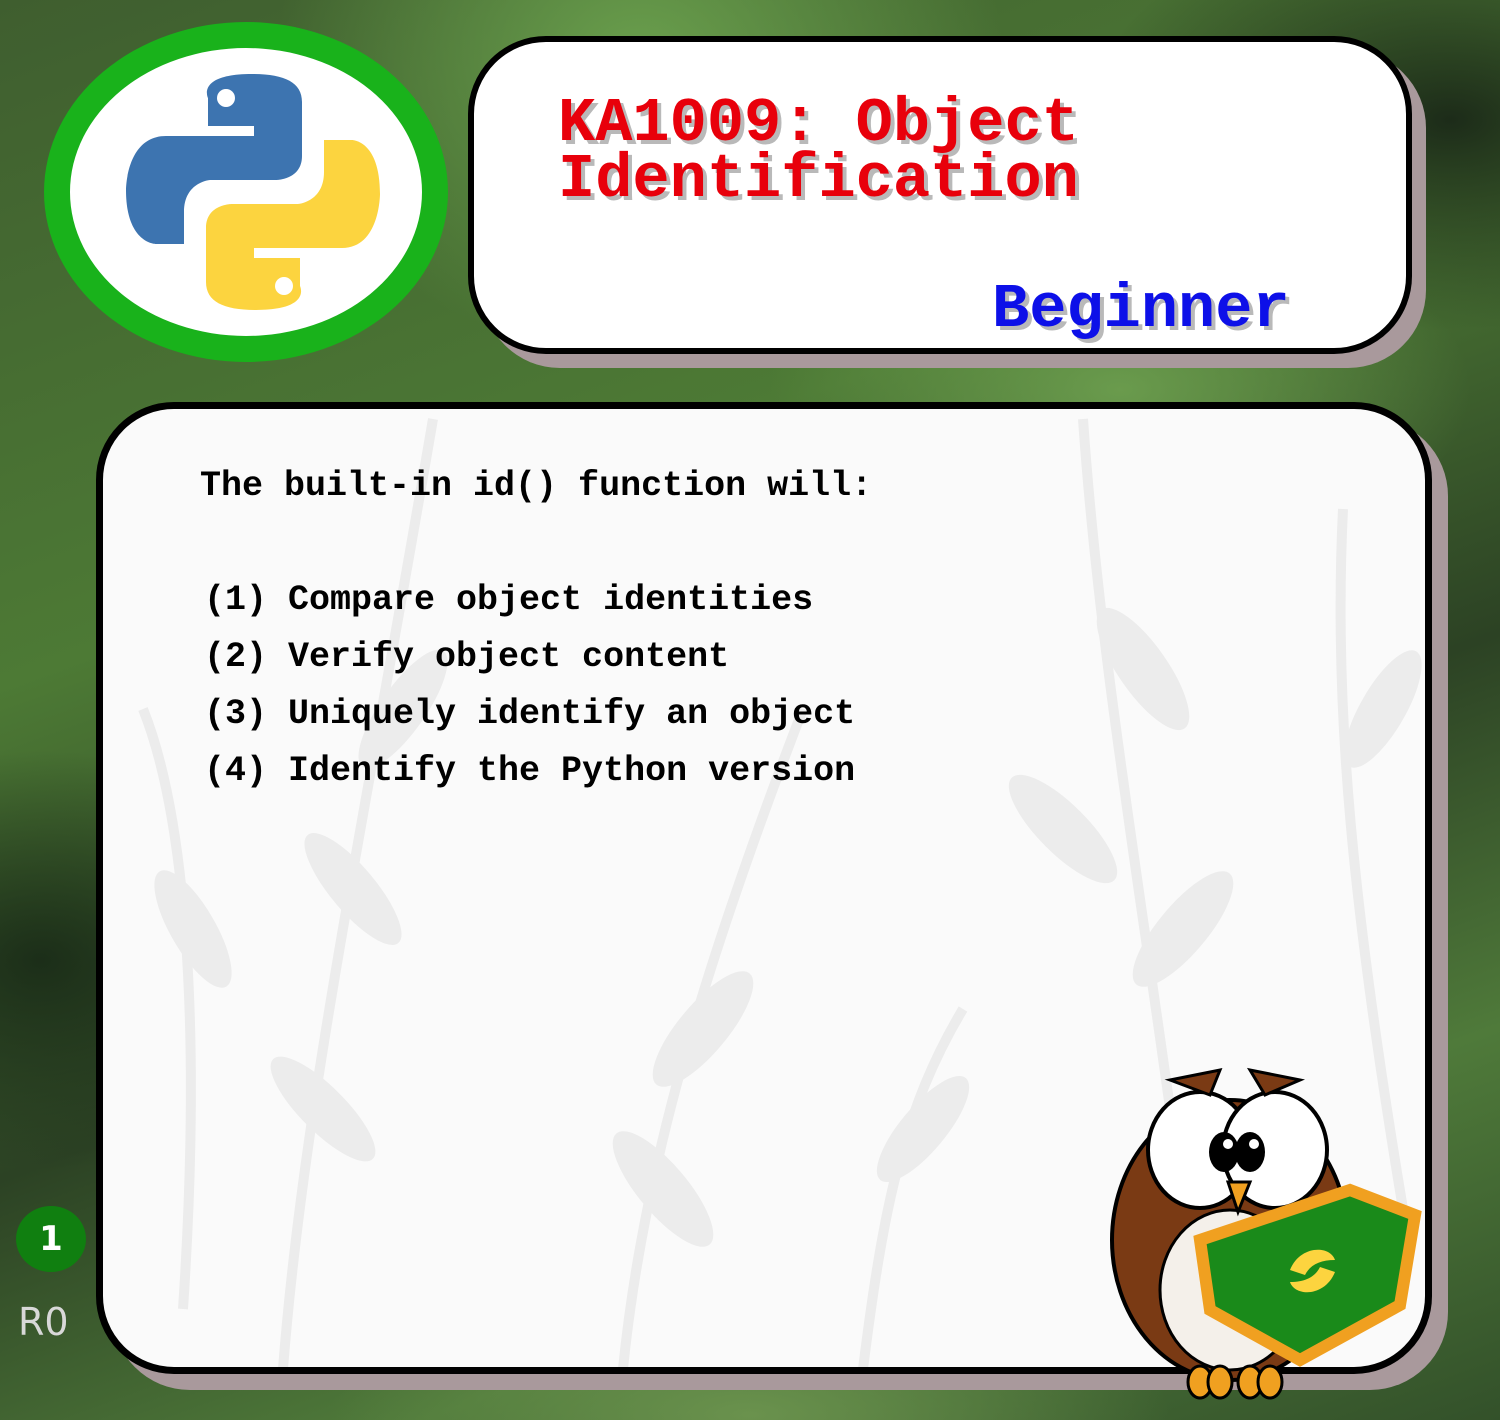  I want to click on answer-option-3: (3) Uniquely identify an object, so click(530, 714).